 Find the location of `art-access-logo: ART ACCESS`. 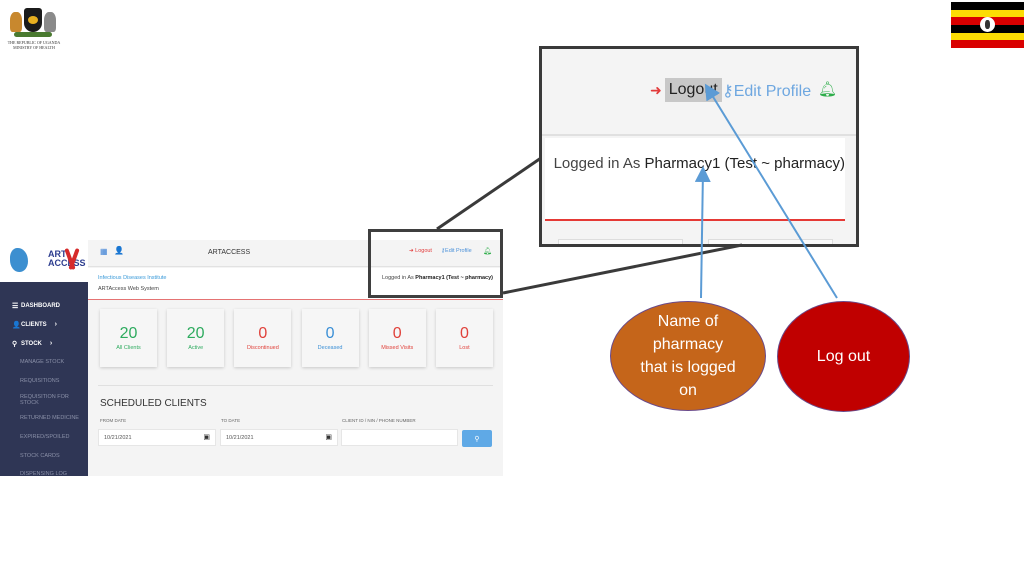

art-access-logo: ART ACCESS is located at coordinates (67, 258).